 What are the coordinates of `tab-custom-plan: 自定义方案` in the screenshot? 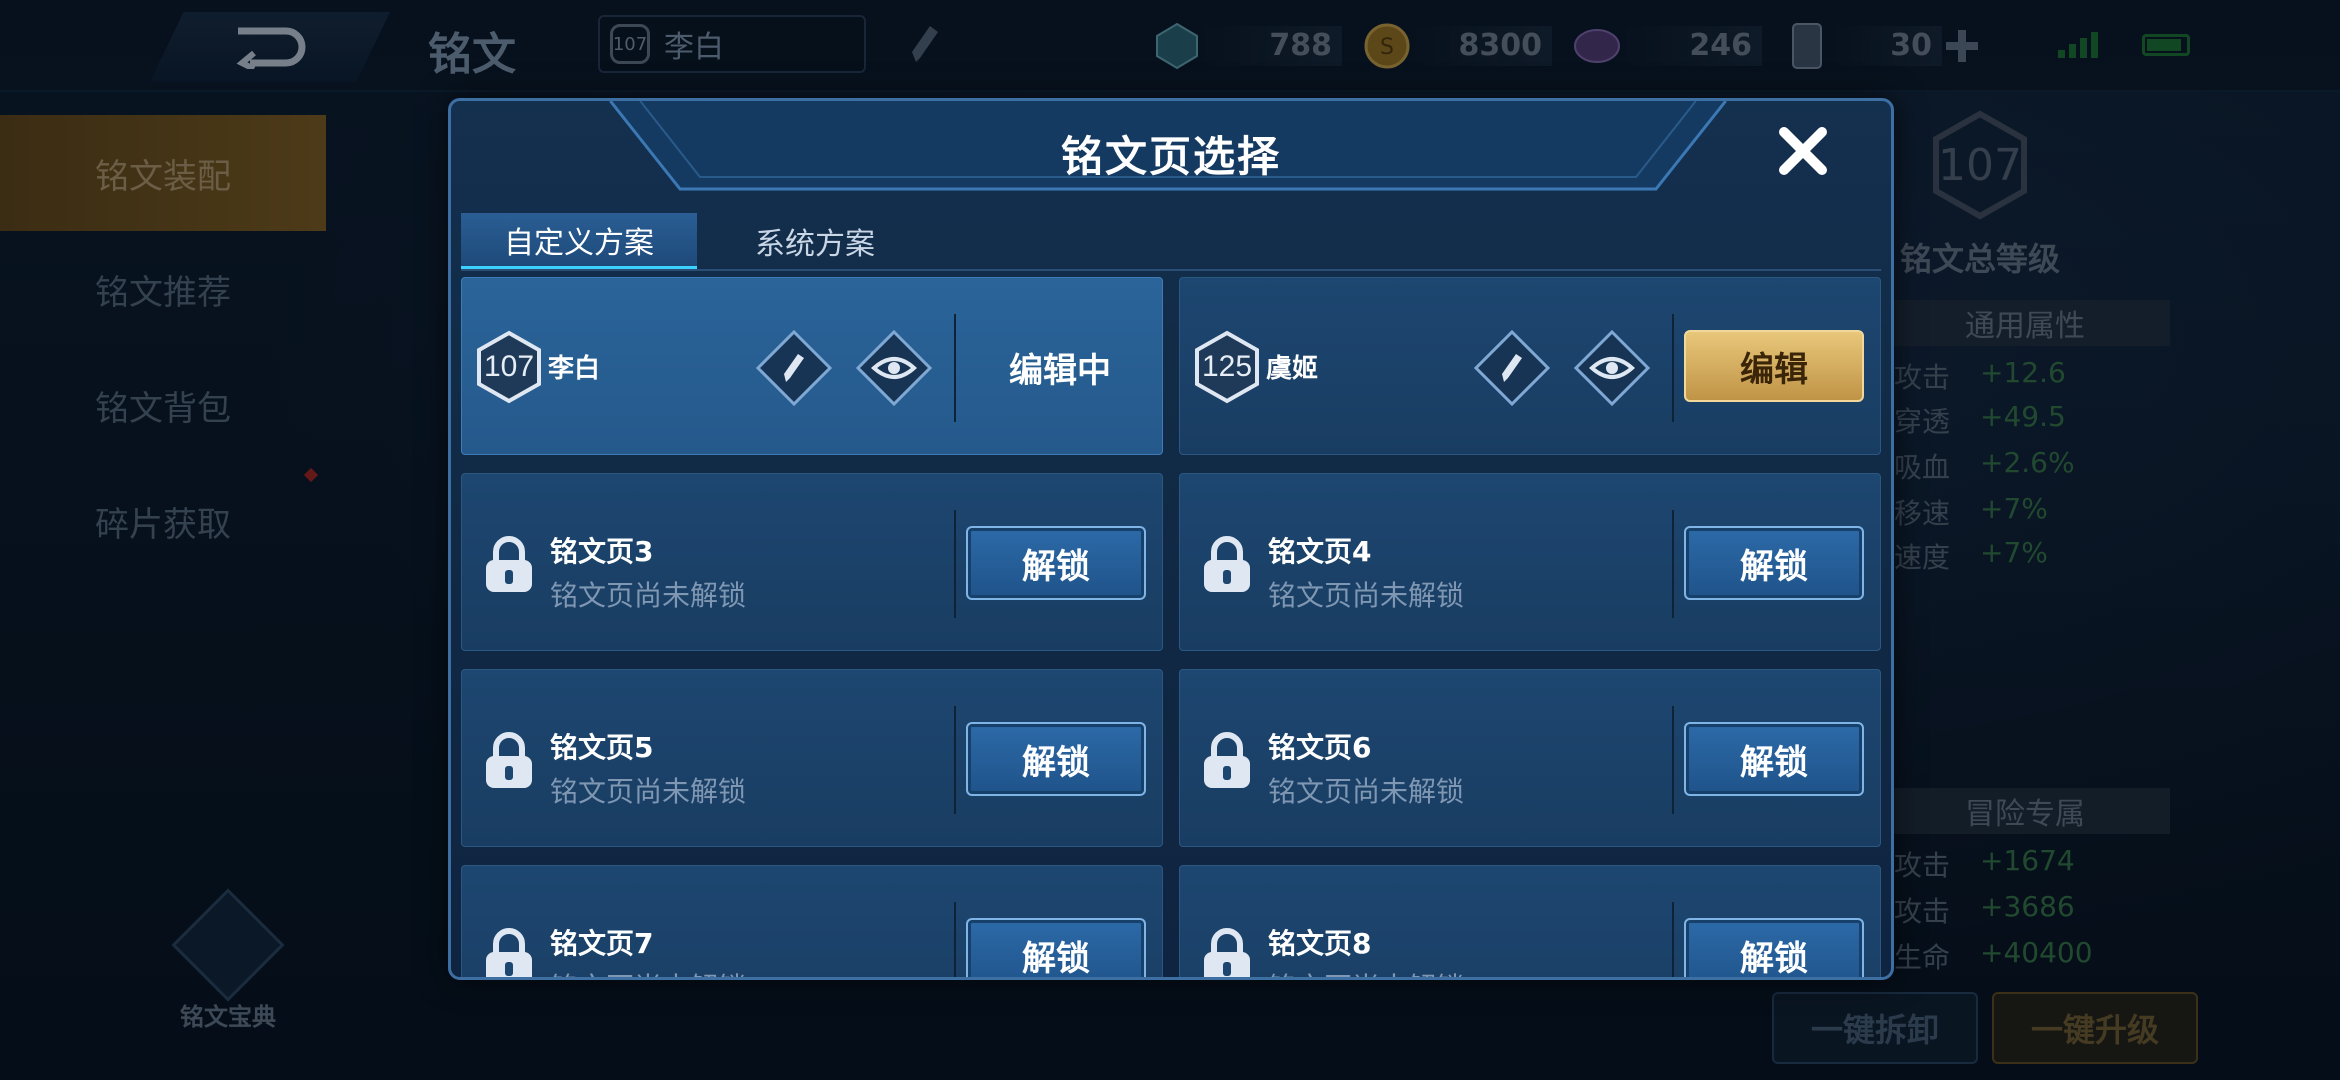 It's located at (579, 241).